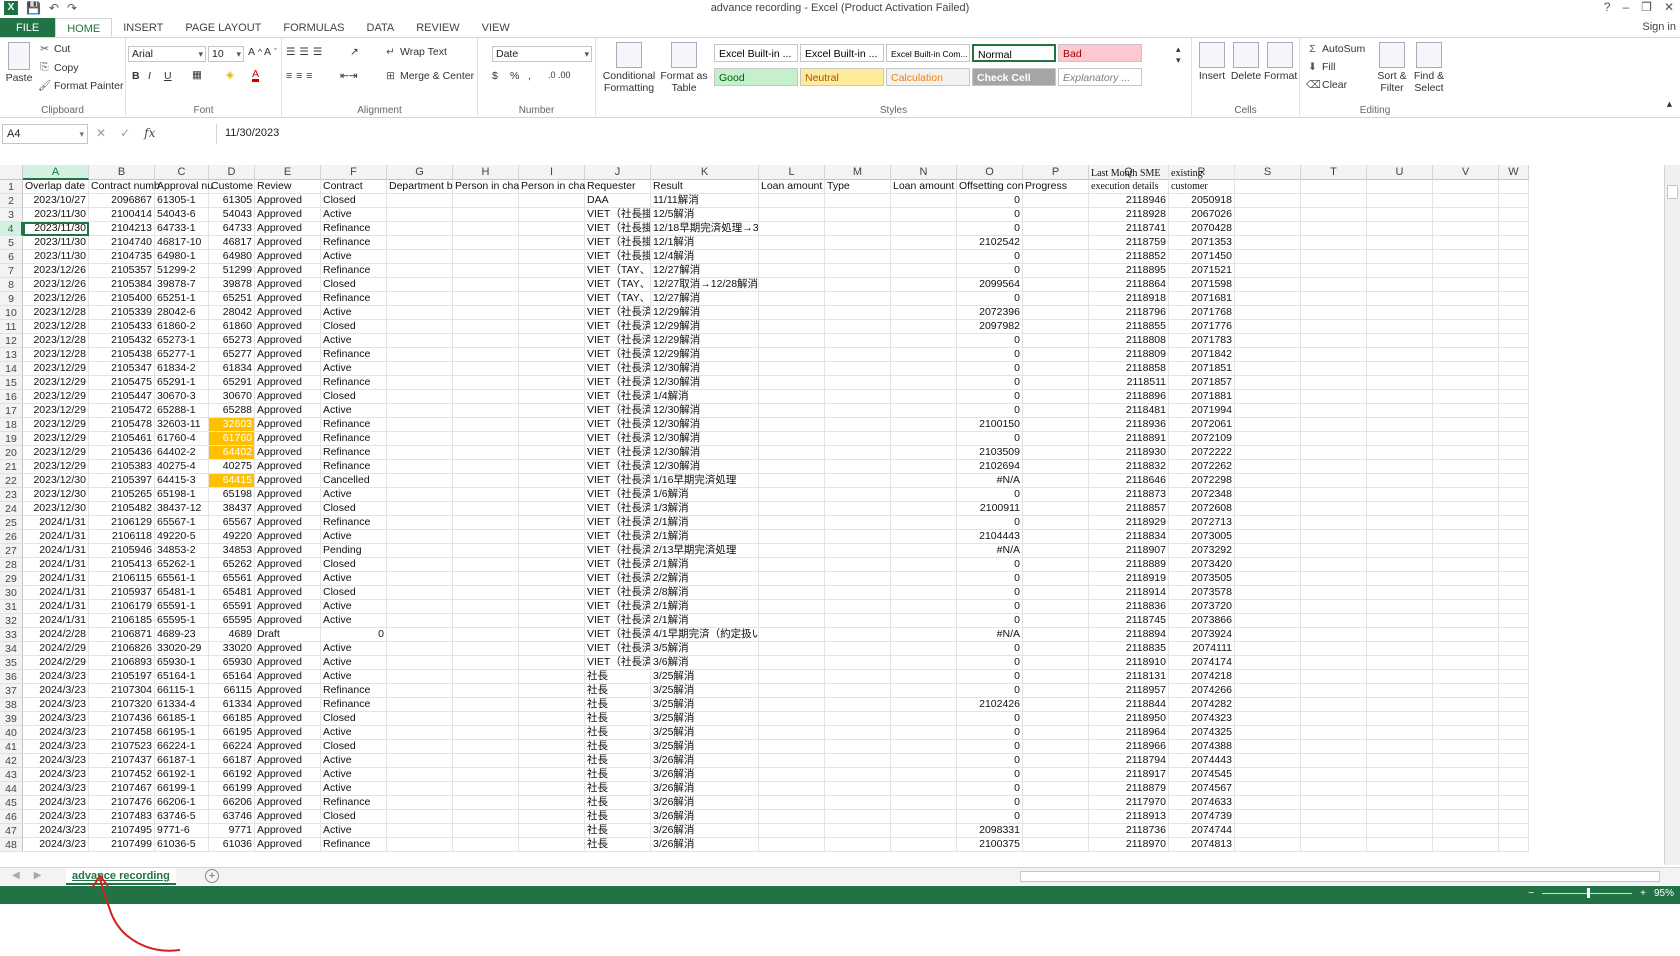 The image size is (1680, 956). I want to click on row-header: 2, so click(11, 201).